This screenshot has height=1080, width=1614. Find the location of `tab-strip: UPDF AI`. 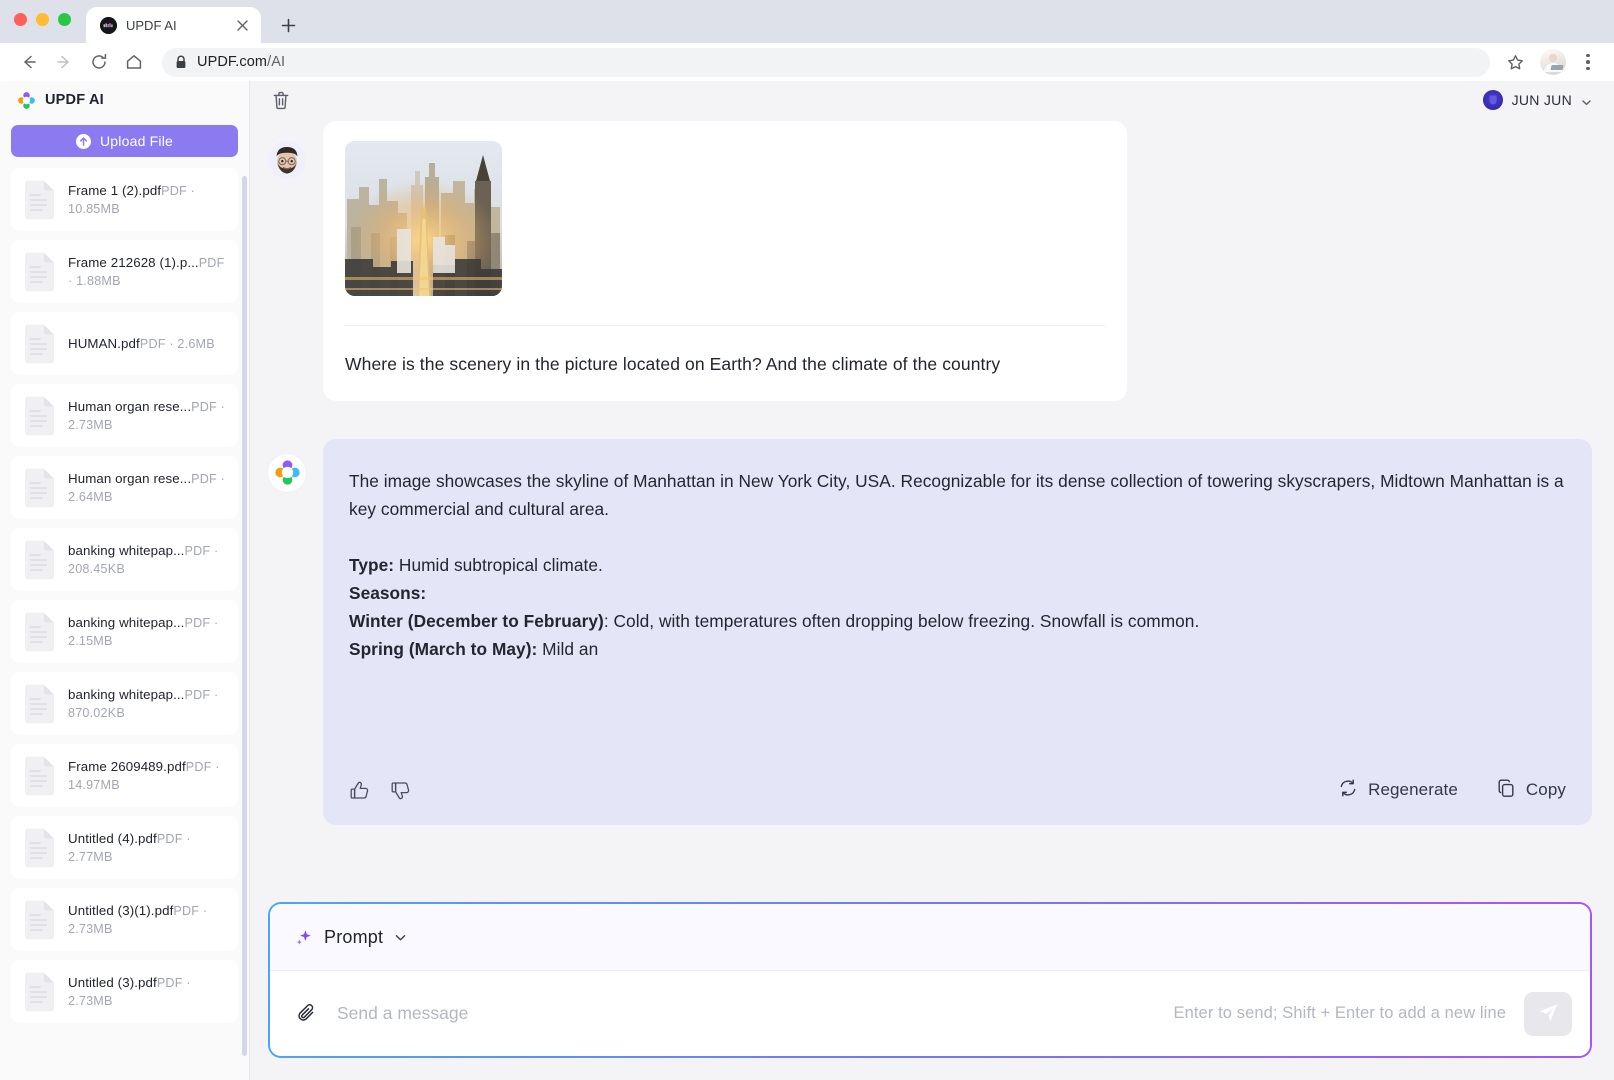

tab-strip: UPDF AI is located at coordinates (194, 21).